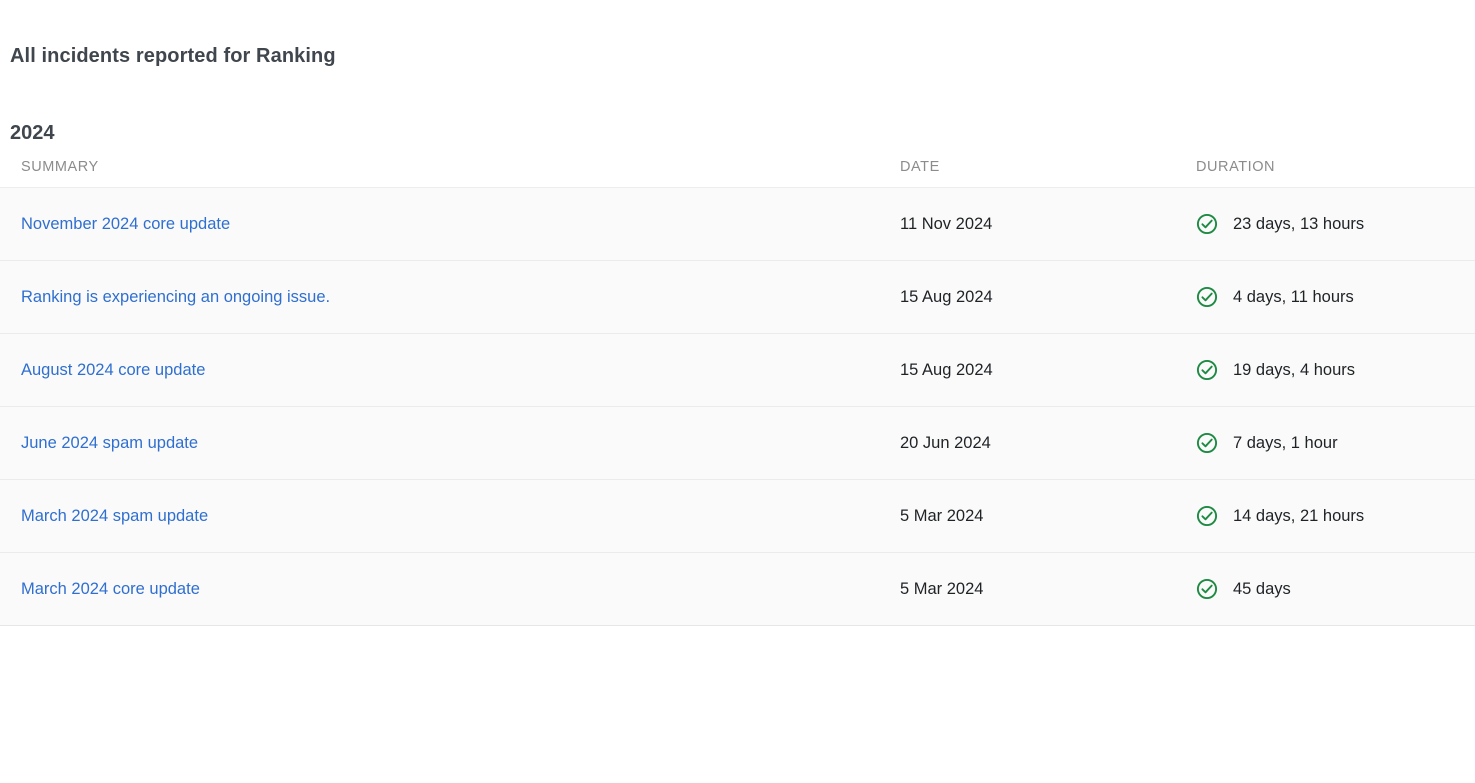 This screenshot has width=1475, height=783. What do you see at coordinates (1335, 589) in the screenshot?
I see `cell-duration: 45 days` at bounding box center [1335, 589].